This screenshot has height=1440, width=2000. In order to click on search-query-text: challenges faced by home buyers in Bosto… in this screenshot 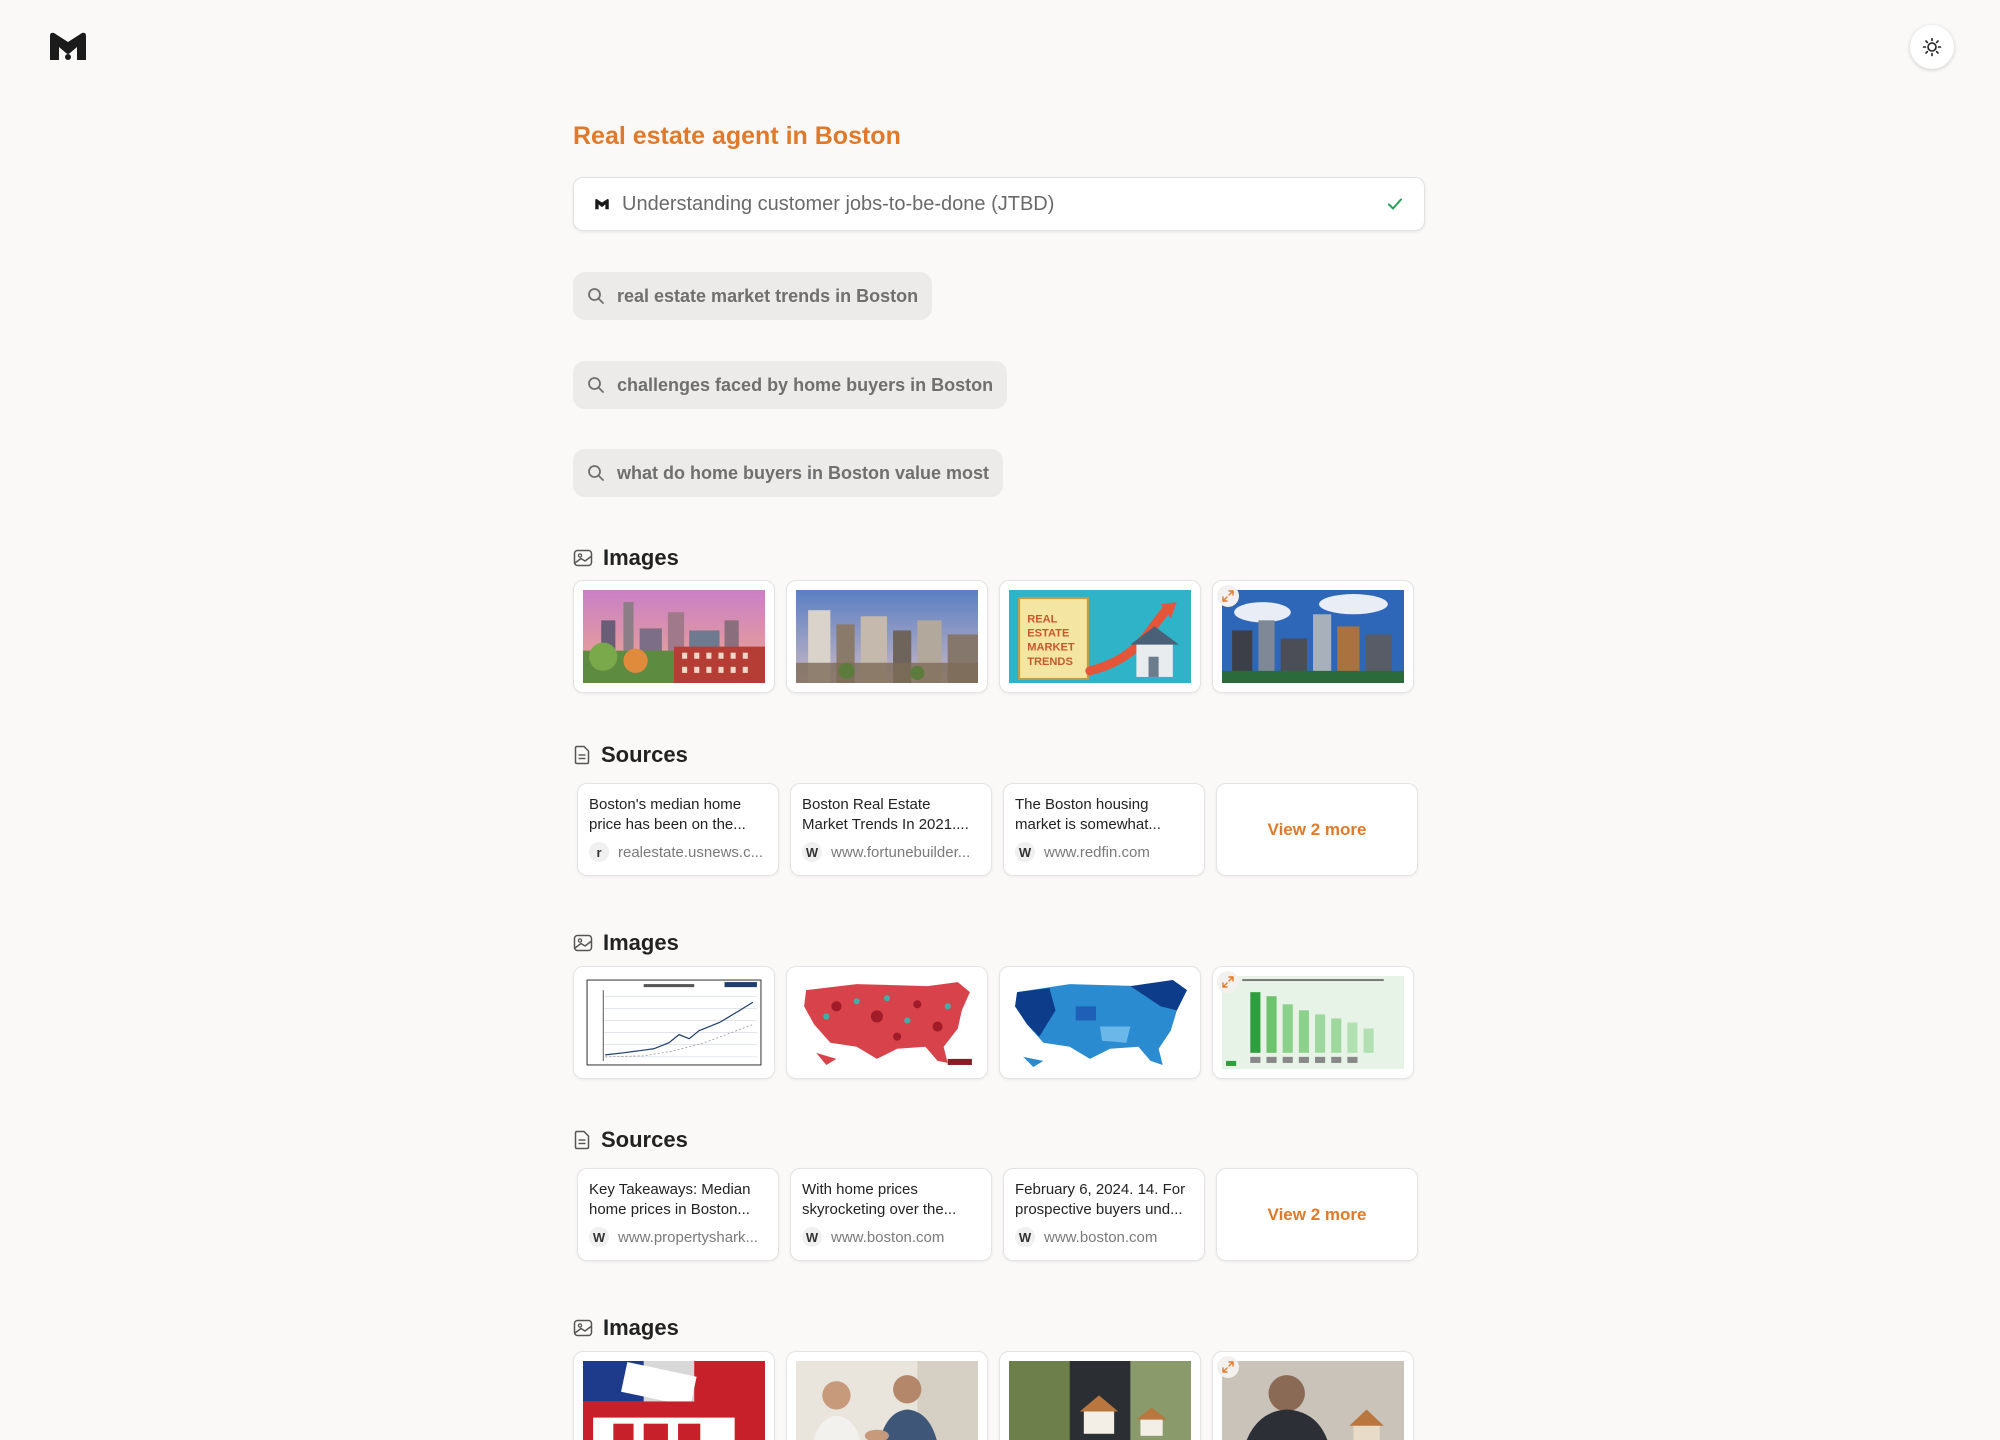, I will do `click(805, 384)`.